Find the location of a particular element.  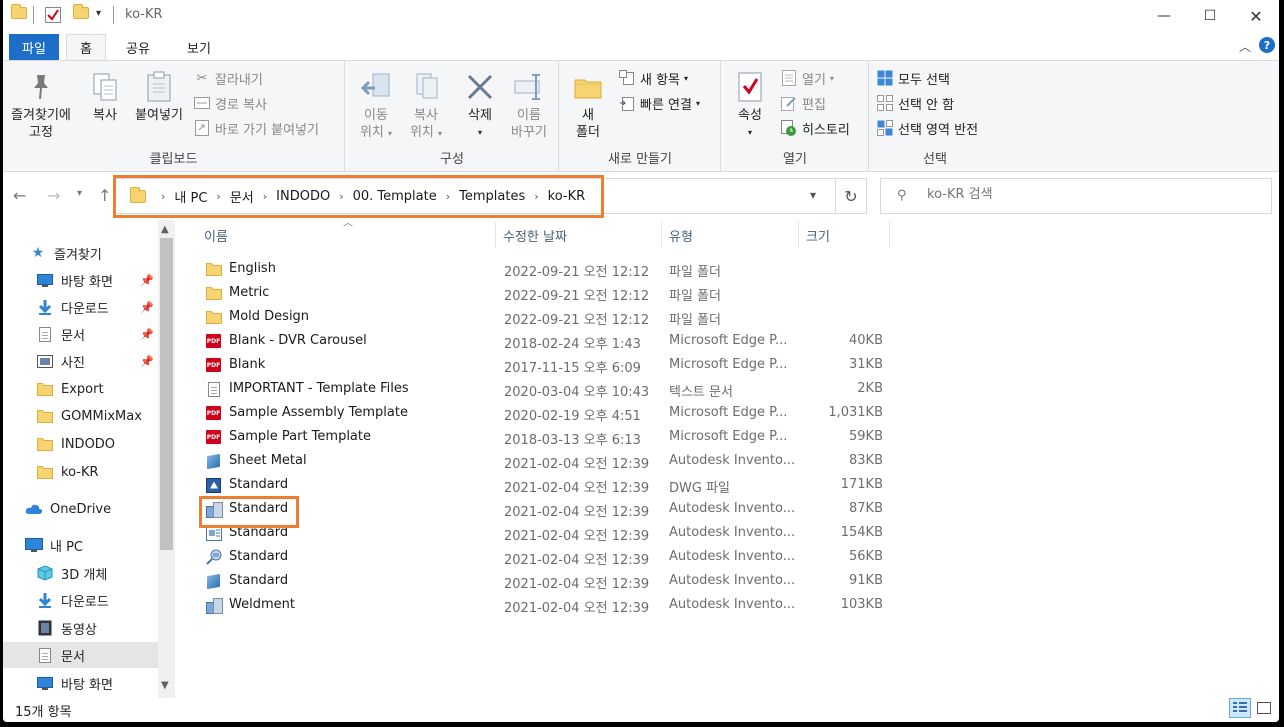

nav-item-export: Export is located at coordinates (80, 389).